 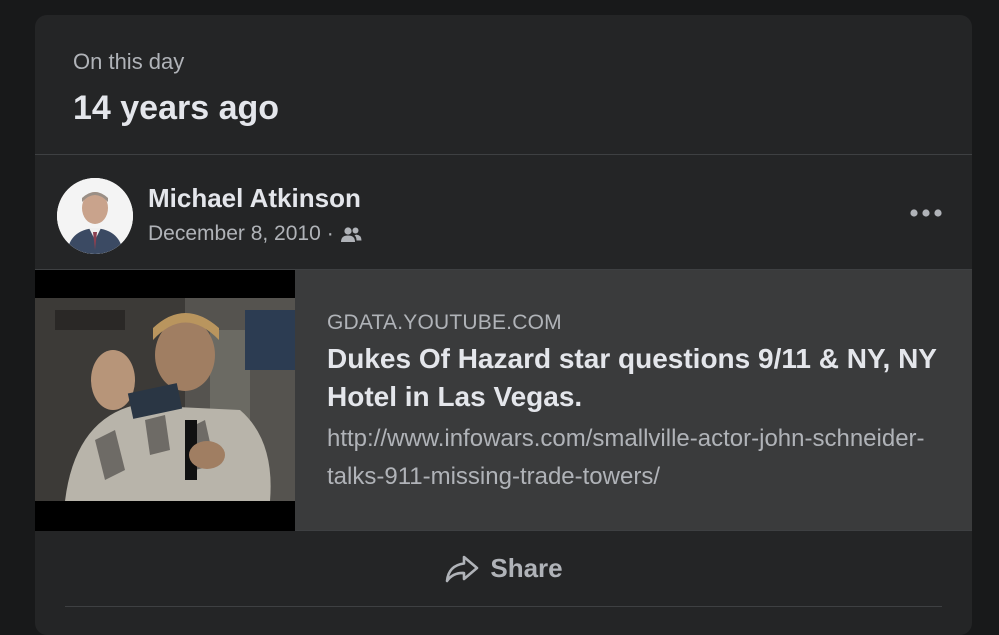 I want to click on post-meta: December 8, 2010 ·, so click(x=255, y=234).